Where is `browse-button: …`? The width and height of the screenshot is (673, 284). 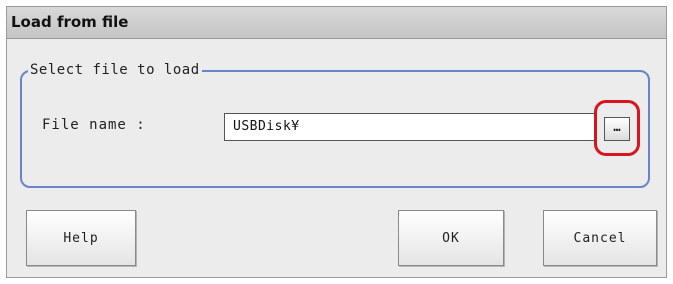
browse-button: … is located at coordinates (617, 129).